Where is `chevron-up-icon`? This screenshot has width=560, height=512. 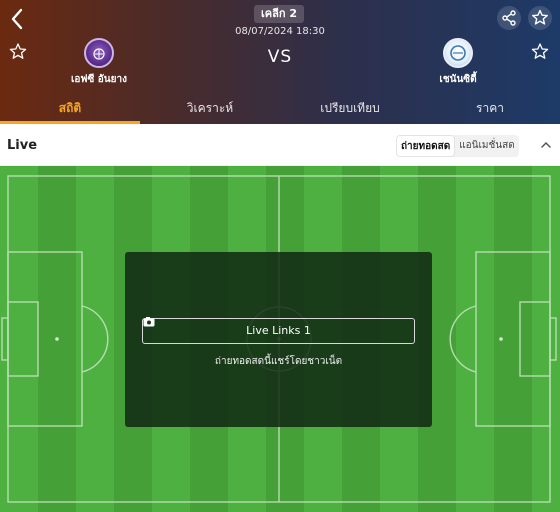
chevron-up-icon is located at coordinates (546, 145).